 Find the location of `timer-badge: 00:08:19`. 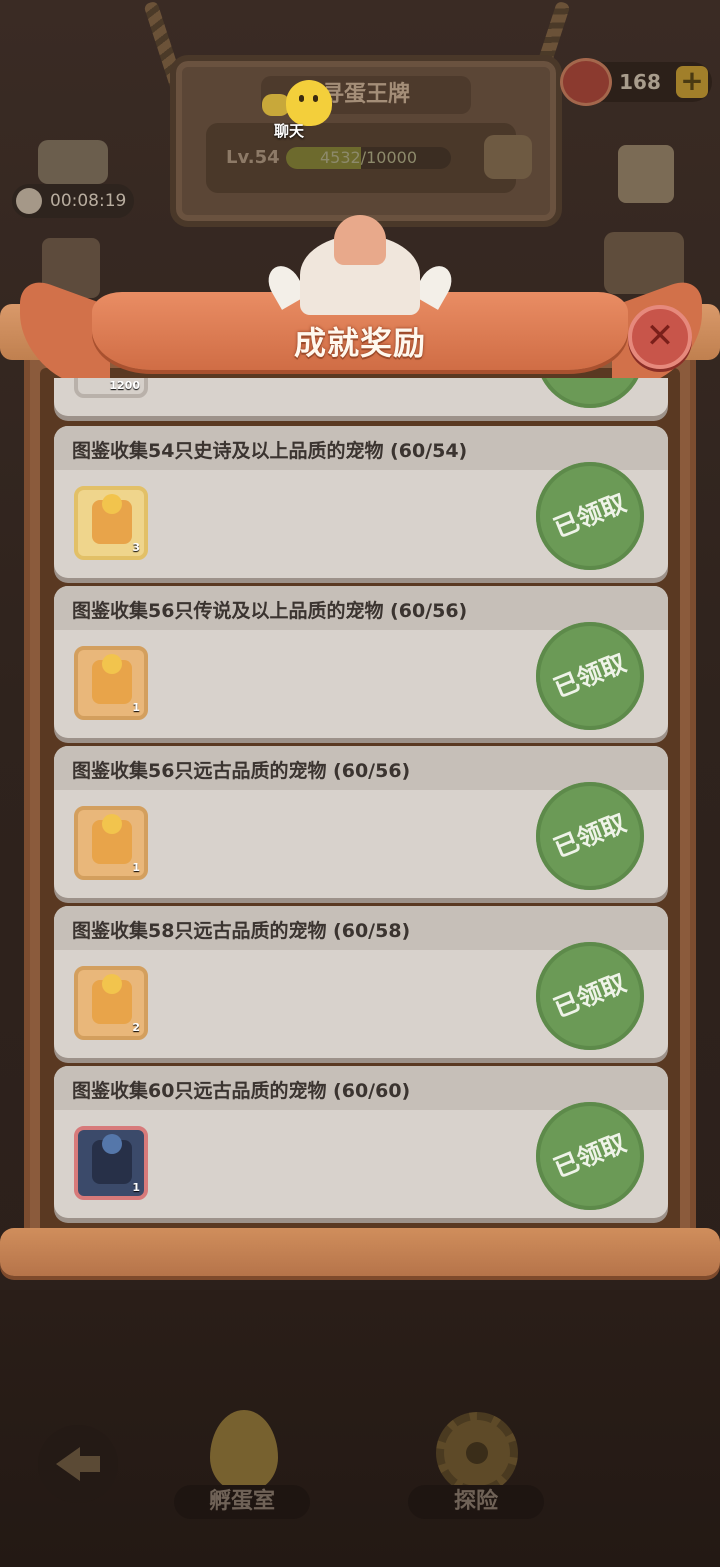

timer-badge: 00:08:19 is located at coordinates (73, 201).